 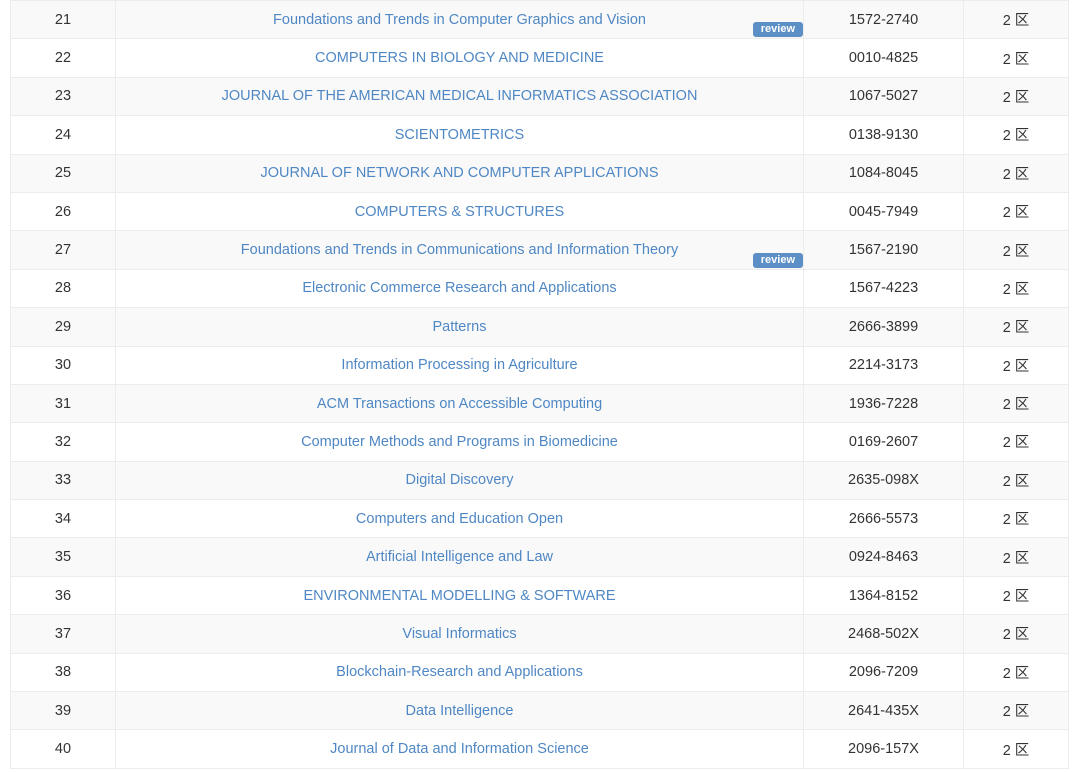 I want to click on issn-value: 2666-3899, so click(x=883, y=326).